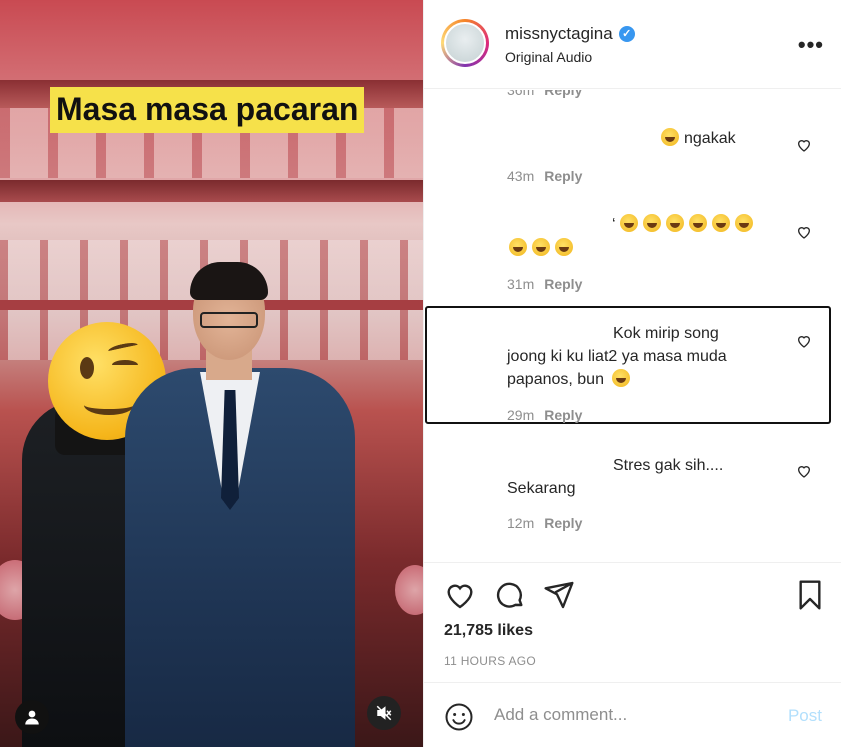 This screenshot has height=747, width=841. I want to click on comment-body: Kok mirip song, so click(666, 333).